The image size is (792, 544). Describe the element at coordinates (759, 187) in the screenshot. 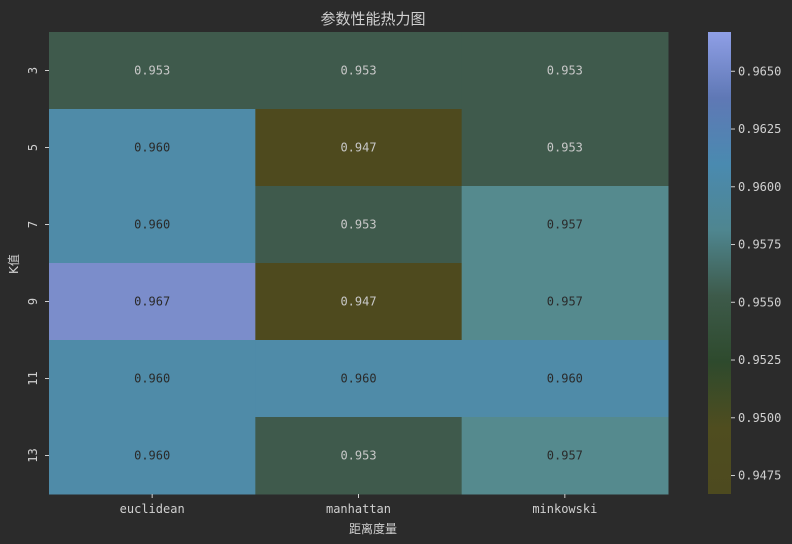

I see `colorbar-tick-label: 0.9600` at that location.